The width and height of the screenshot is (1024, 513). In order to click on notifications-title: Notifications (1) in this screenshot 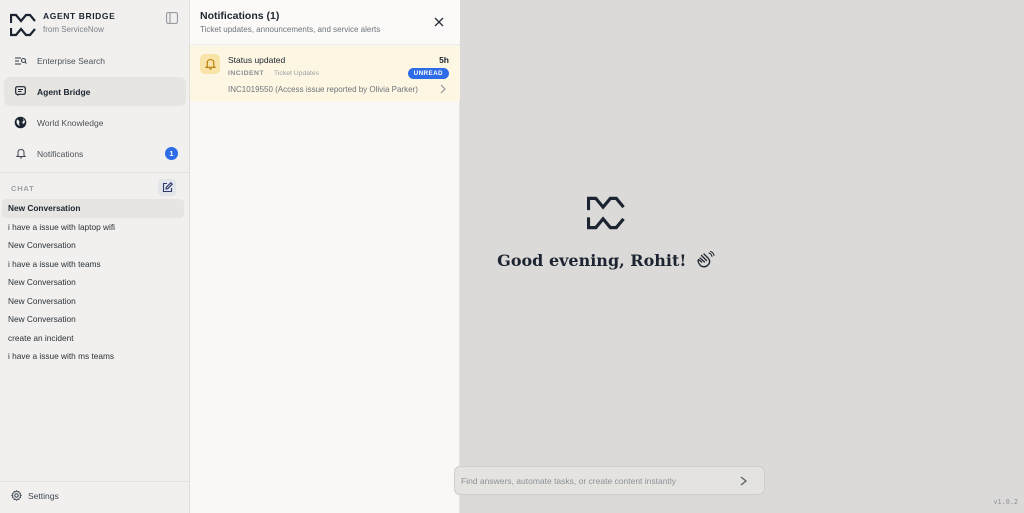, I will do `click(240, 16)`.